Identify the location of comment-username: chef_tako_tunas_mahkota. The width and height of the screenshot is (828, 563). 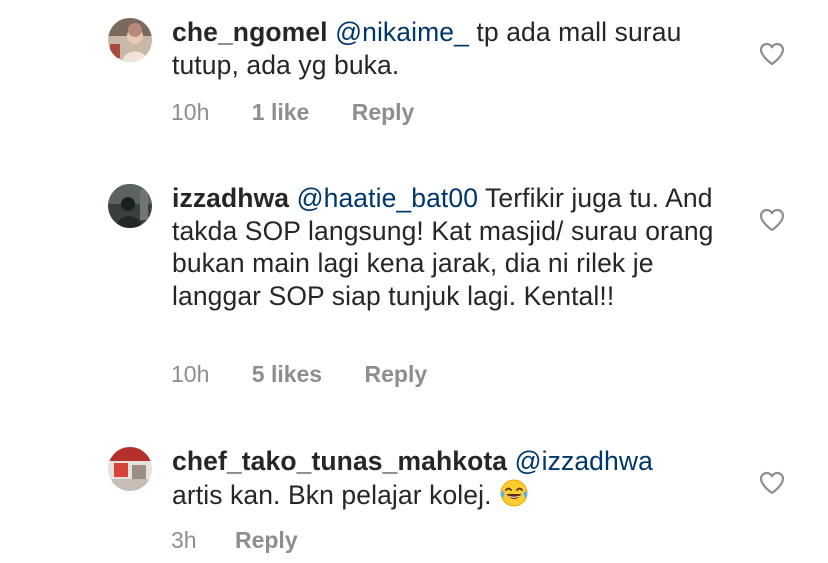
(339, 461).